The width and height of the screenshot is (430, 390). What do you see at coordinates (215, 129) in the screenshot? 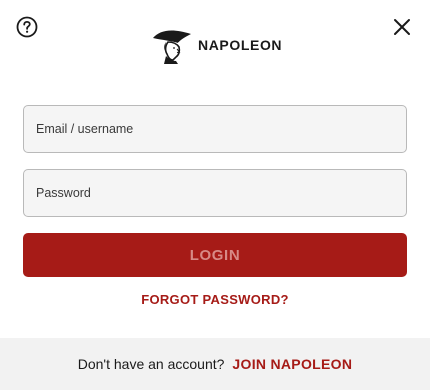
I see `email-username-input` at bounding box center [215, 129].